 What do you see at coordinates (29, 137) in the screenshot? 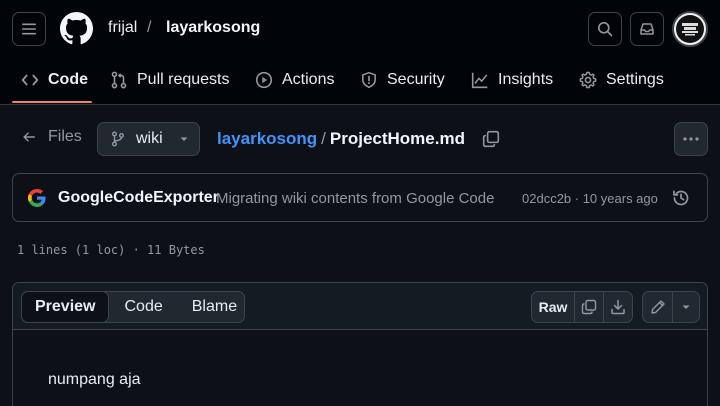
I see `arrow-left-icon` at bounding box center [29, 137].